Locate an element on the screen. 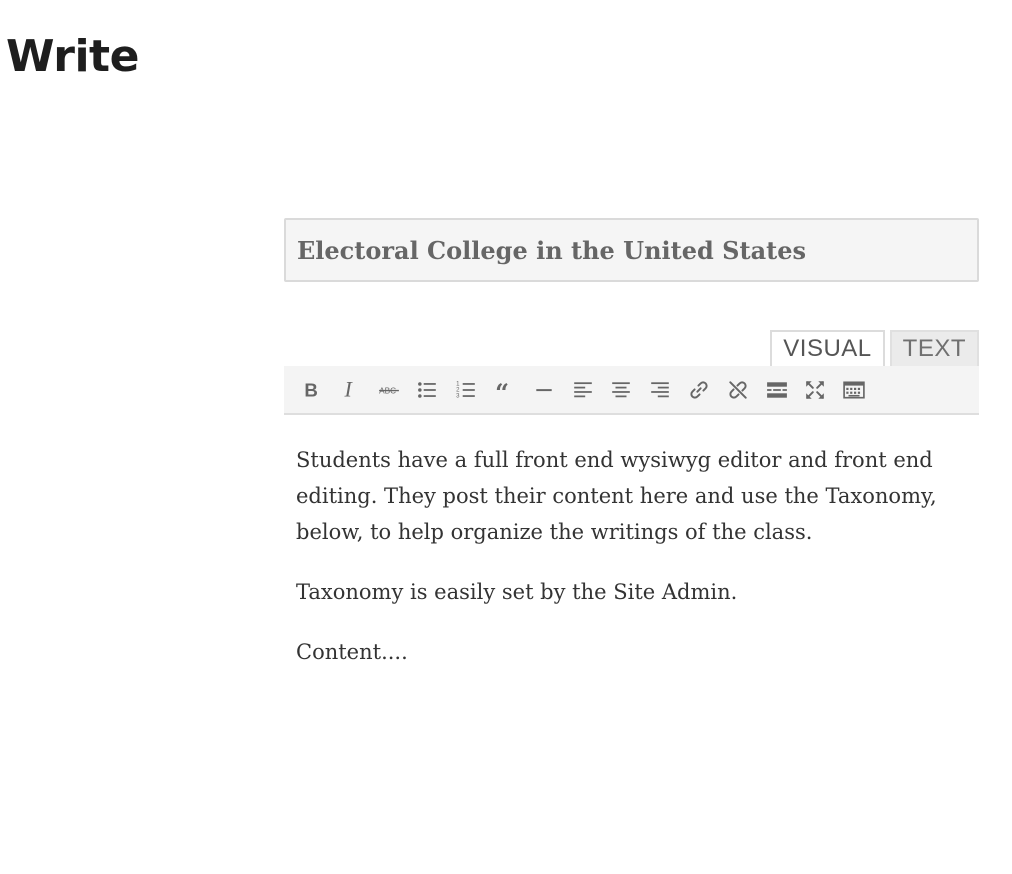 This screenshot has width=1012, height=874. align-right-icon is located at coordinates (660, 389).